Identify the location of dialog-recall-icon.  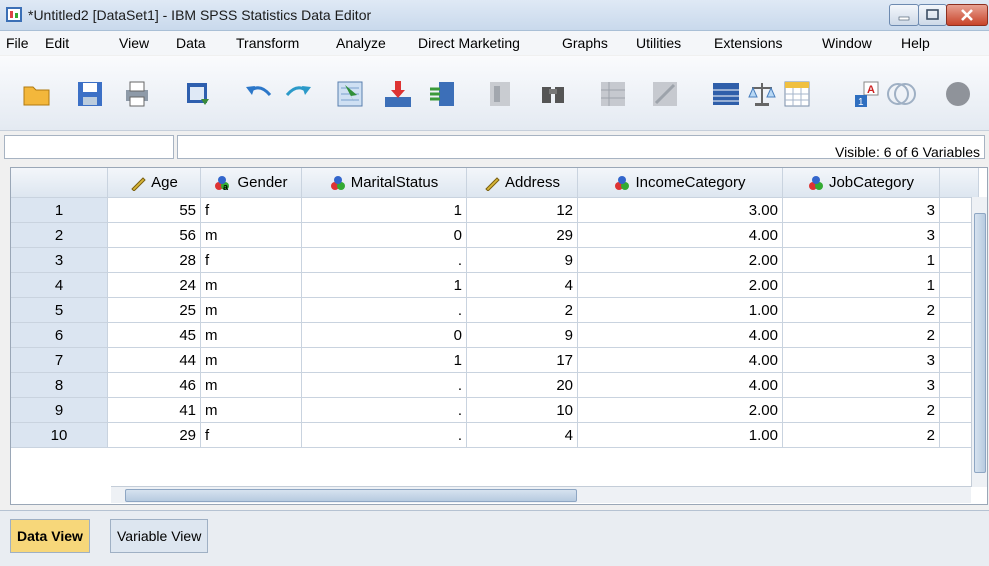
(198, 94).